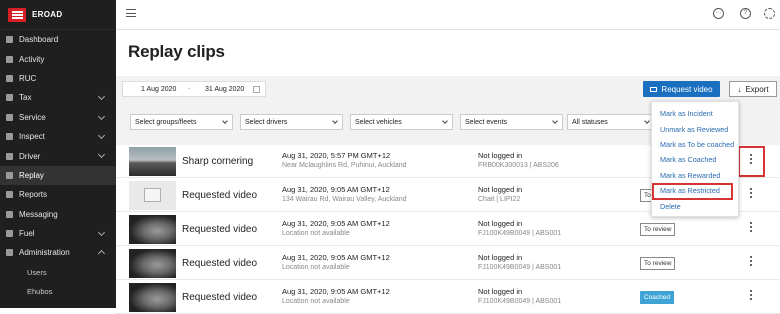 This screenshot has width=780, height=314. What do you see at coordinates (256, 89) in the screenshot?
I see `calendar-icon` at bounding box center [256, 89].